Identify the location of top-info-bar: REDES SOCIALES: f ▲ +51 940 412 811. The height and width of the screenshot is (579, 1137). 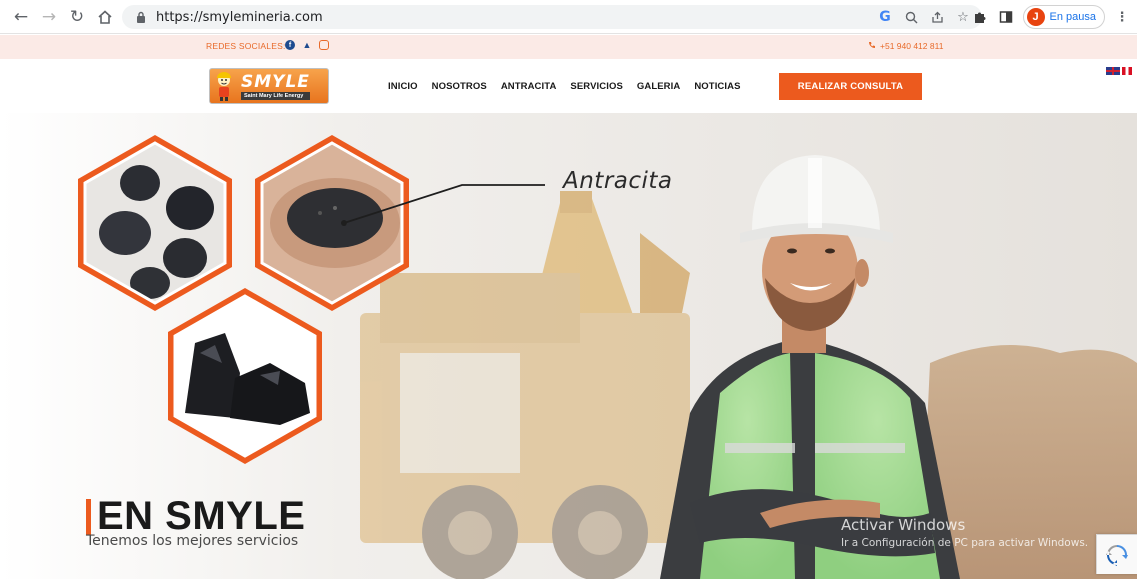
(568, 47).